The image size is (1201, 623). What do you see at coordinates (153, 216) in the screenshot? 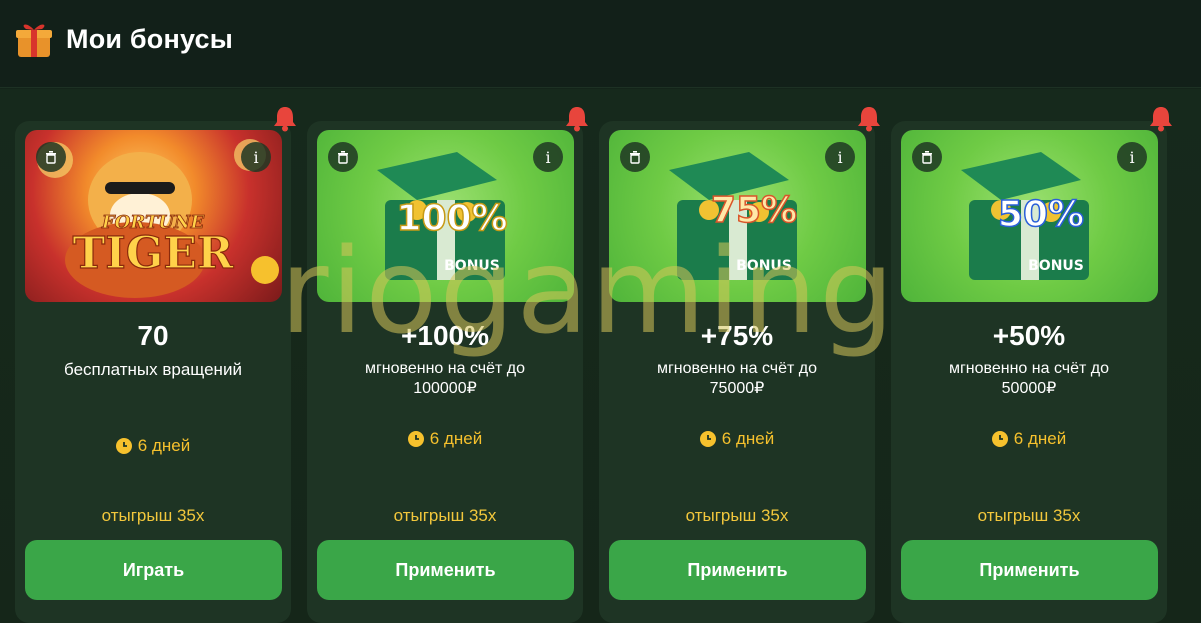
I see `fortune-tiger-image: FORTUNE TIGER i` at bounding box center [153, 216].